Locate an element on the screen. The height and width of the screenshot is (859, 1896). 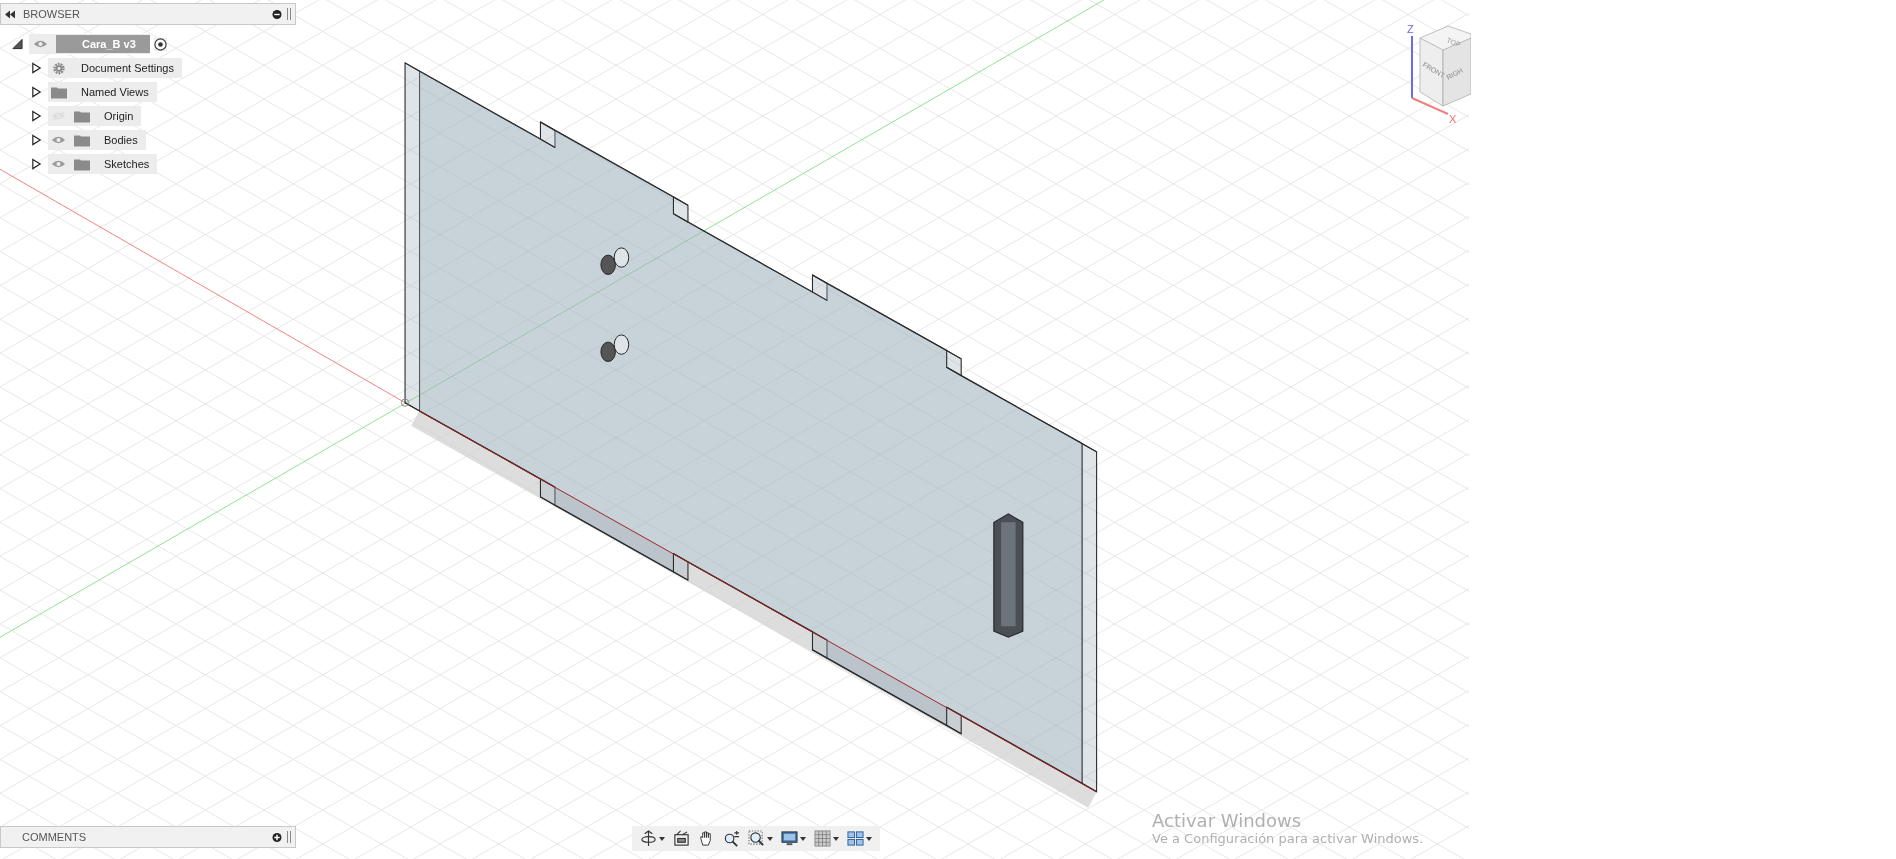
orbit-icon is located at coordinates (648, 838).